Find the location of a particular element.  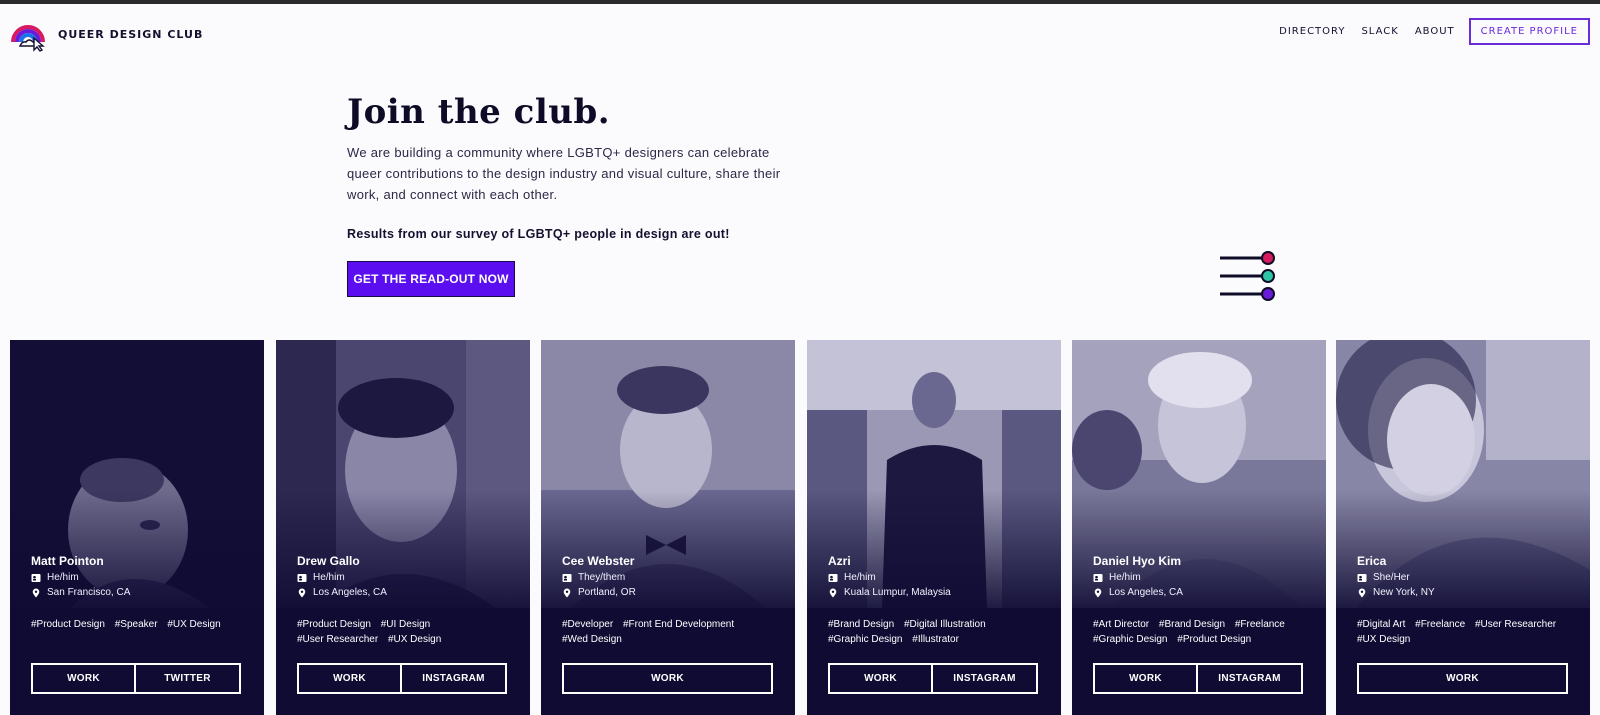

sliders-illustration-icon is located at coordinates (1247, 276).